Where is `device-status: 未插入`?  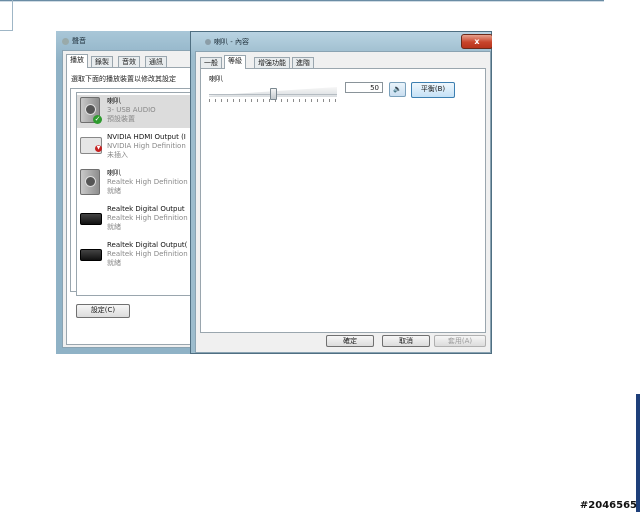
device-status: 未插入 is located at coordinates (117, 155).